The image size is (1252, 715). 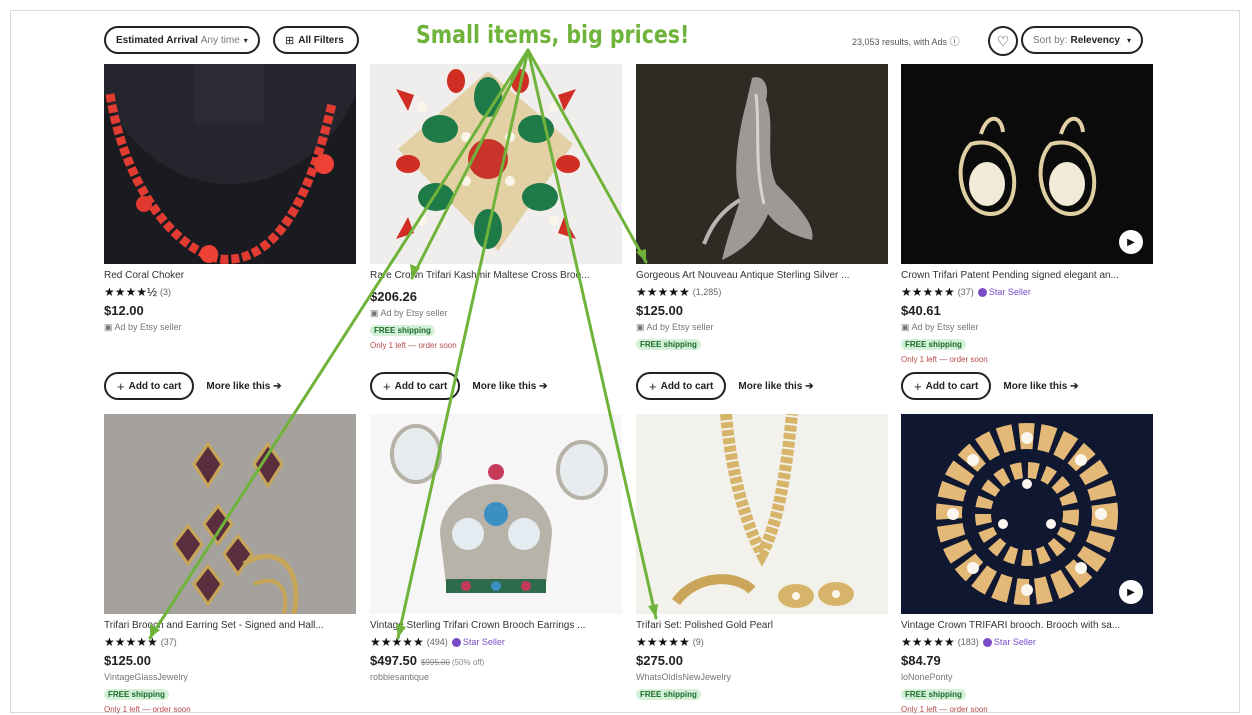 I want to click on star-rating-icon: ★★★★½, so click(x=131, y=292).